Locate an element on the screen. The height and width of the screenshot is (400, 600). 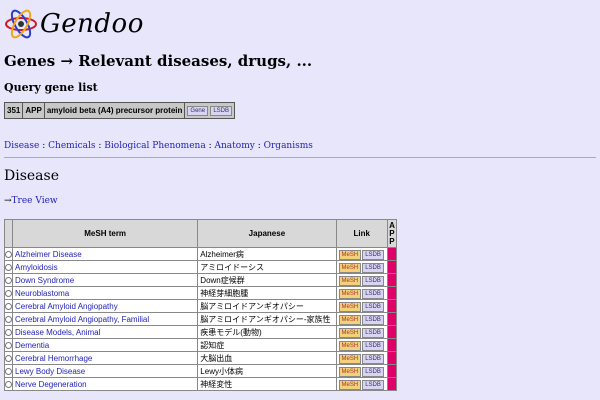
japanese-term: 認知症 is located at coordinates (267, 345).